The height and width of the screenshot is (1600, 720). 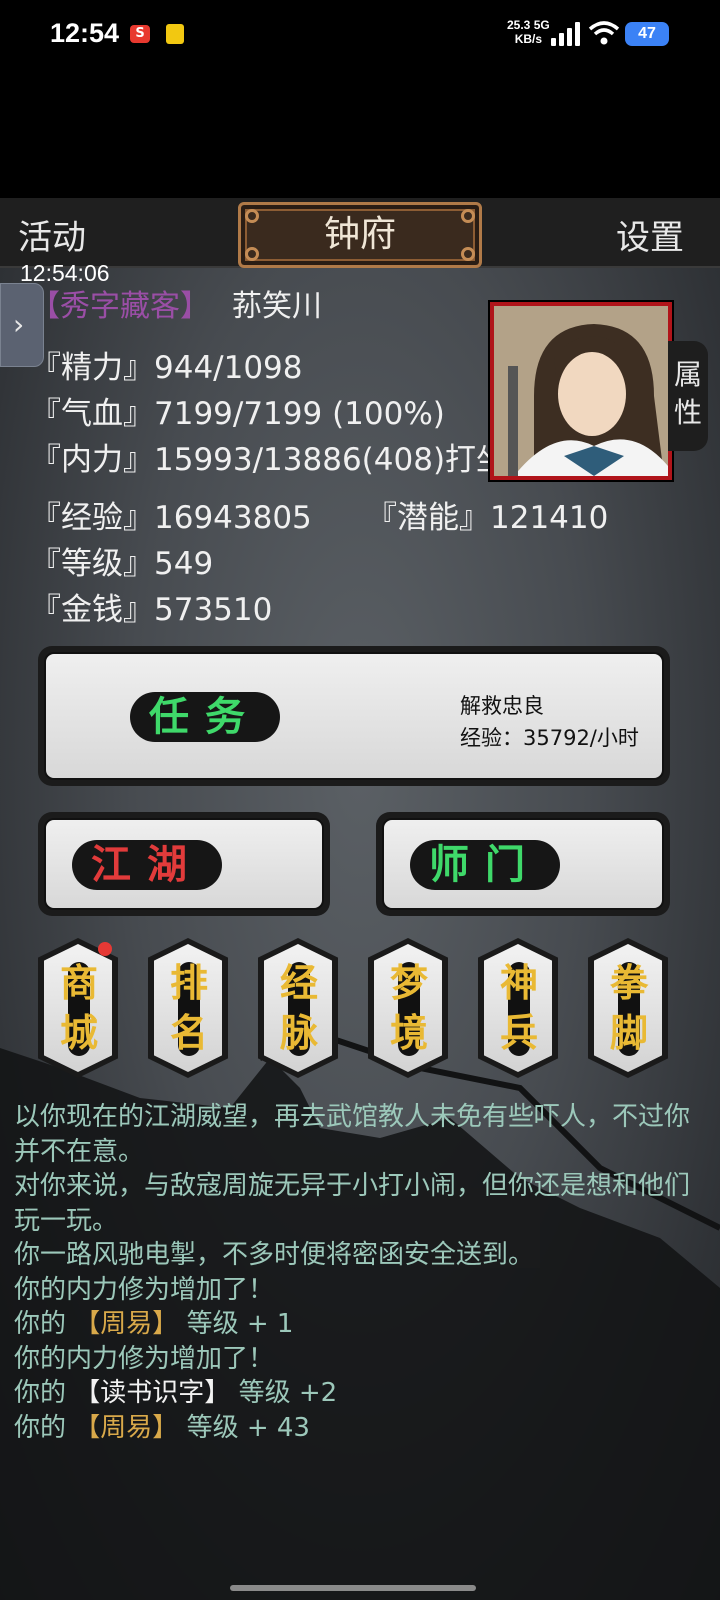 I want to click on character-portrait, so click(x=581, y=391).